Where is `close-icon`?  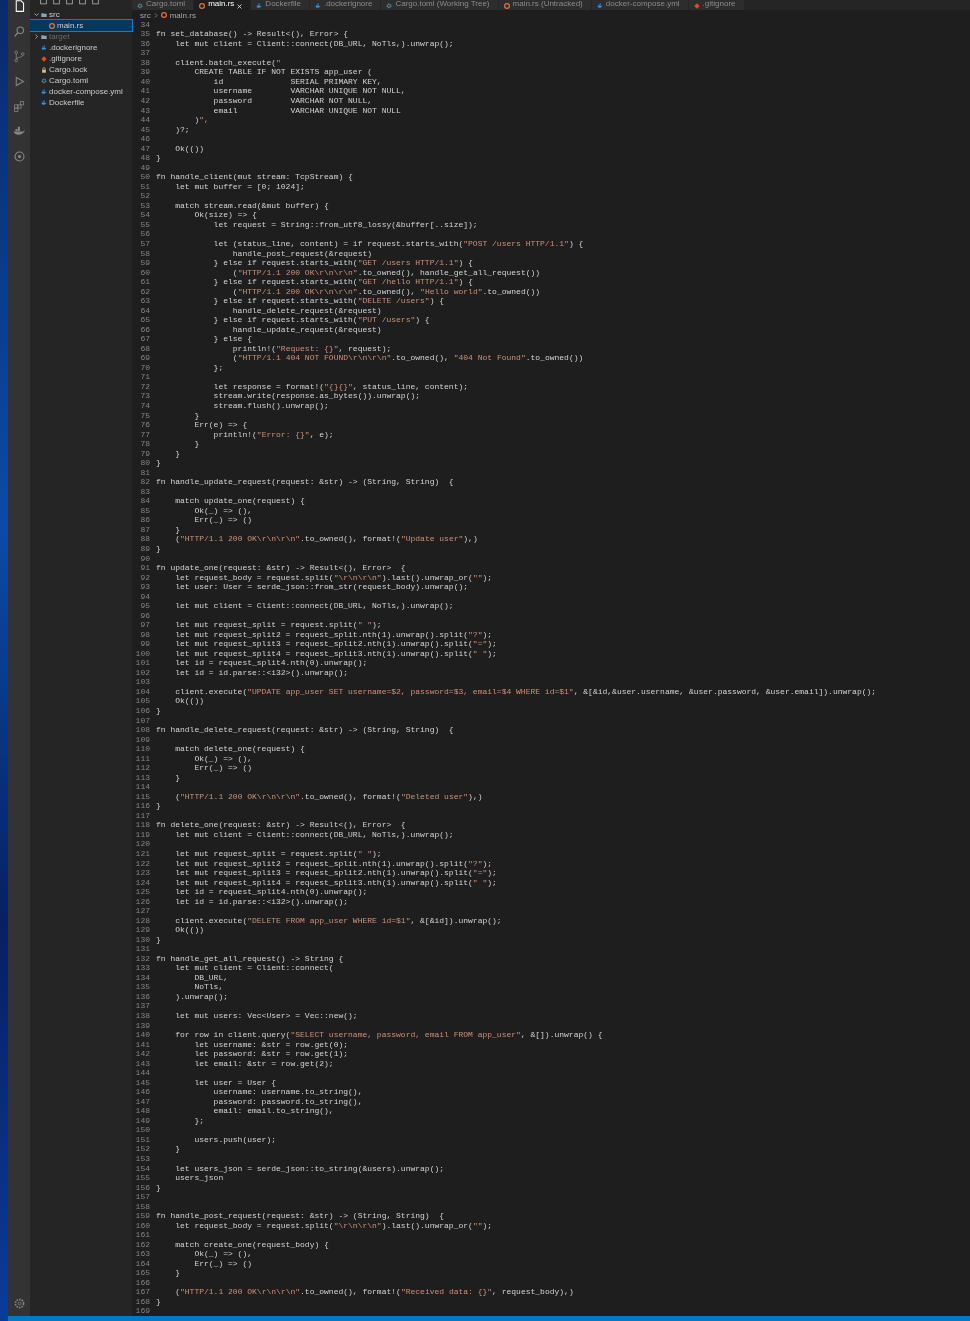
close-icon is located at coordinates (240, 7).